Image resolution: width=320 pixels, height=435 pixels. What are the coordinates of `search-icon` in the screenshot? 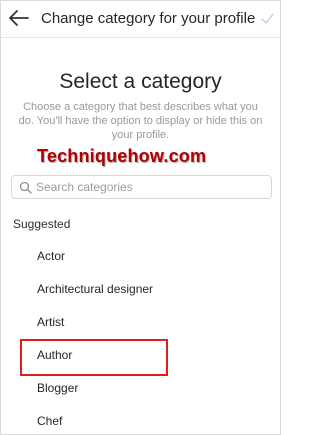 It's located at (25, 187).